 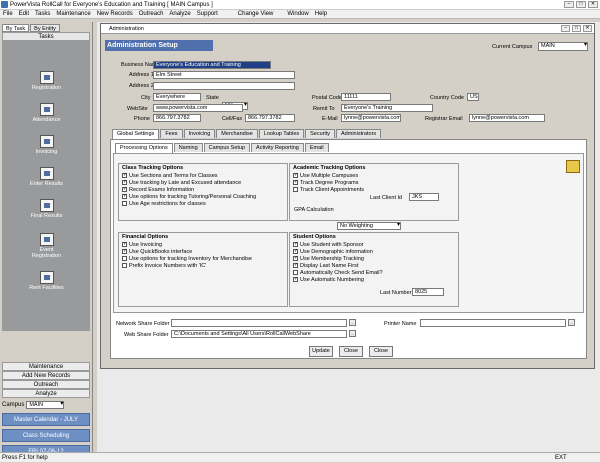 I want to click on checkbox-age-restrictions: Use Age restrictions for classes, so click(x=203, y=203).